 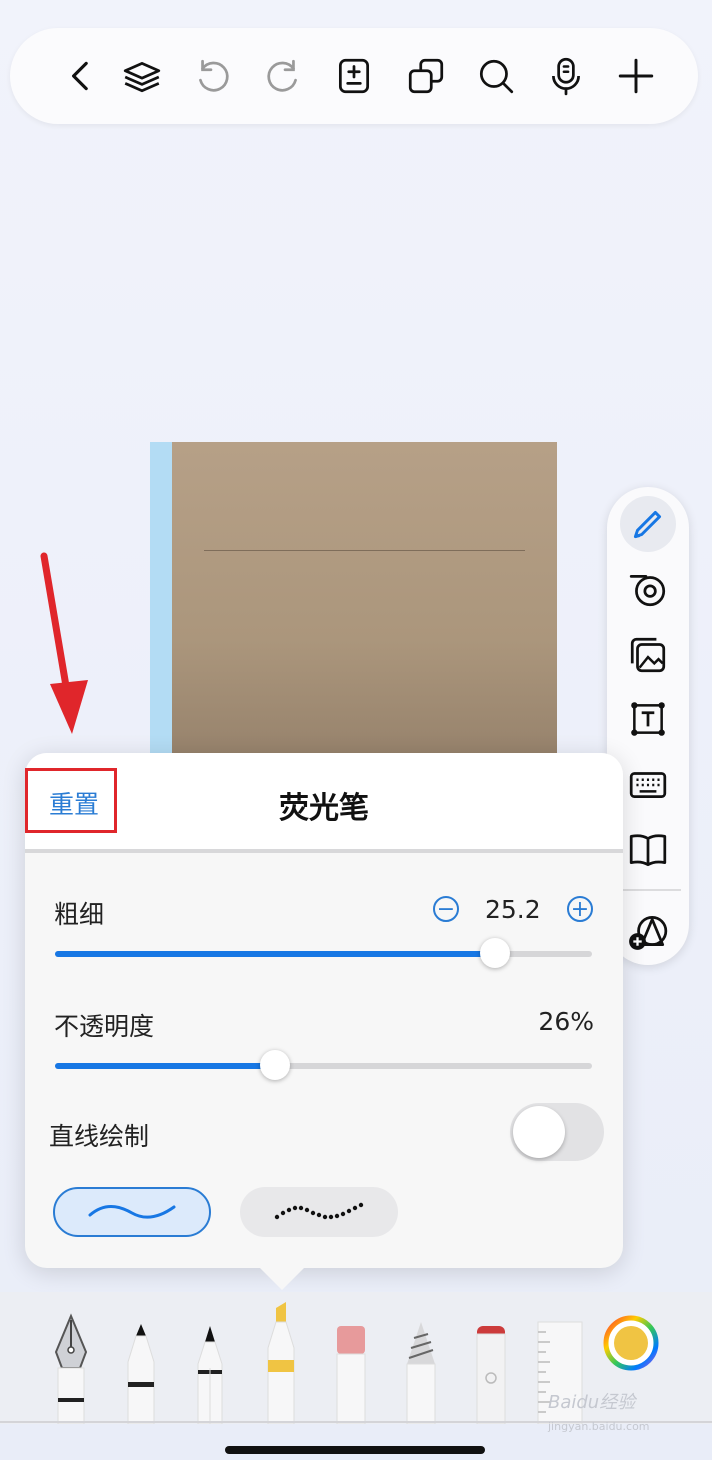 What do you see at coordinates (275, 1065) in the screenshot?
I see `opacity-slider-knob` at bounding box center [275, 1065].